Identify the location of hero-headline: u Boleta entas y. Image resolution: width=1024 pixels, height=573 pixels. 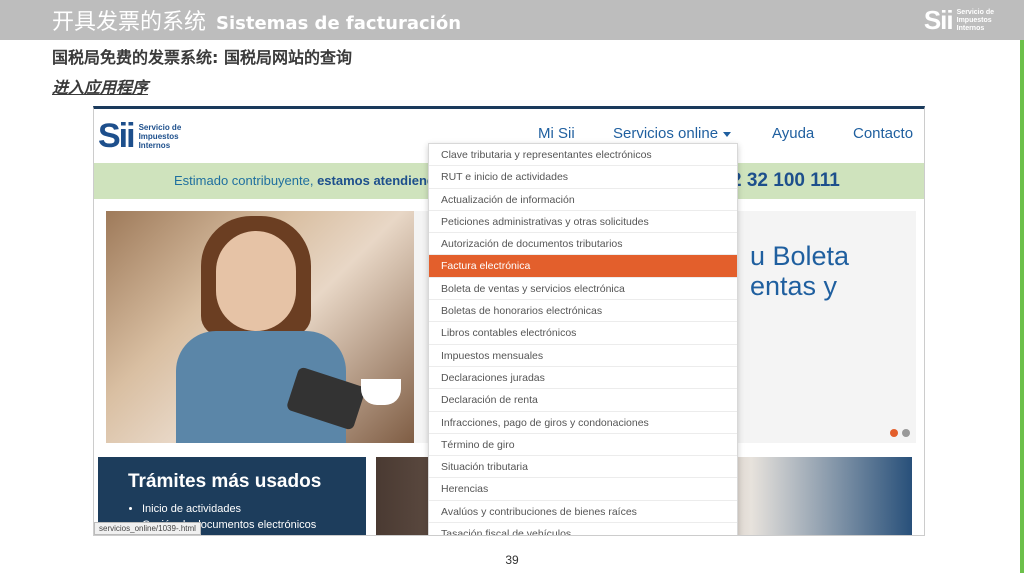
(799, 271).